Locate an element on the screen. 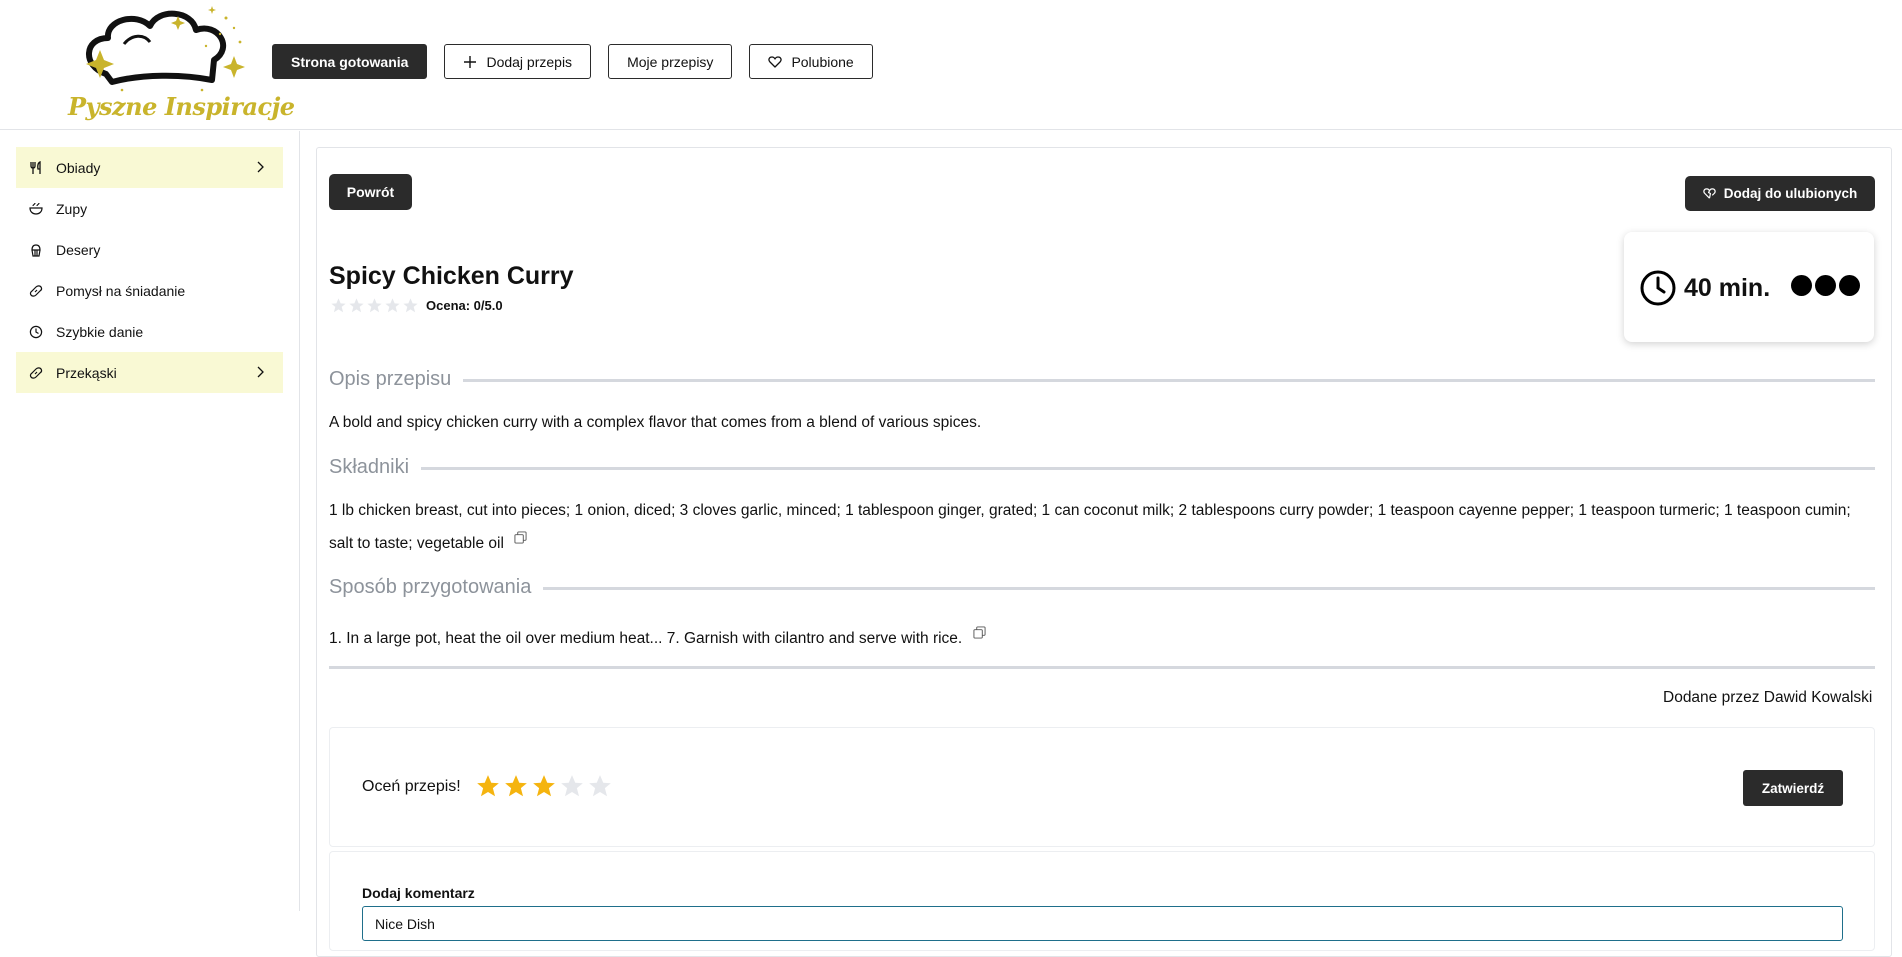 Image resolution: width=1902 pixels, height=957 pixels. ingredients-section-heading: Składniki is located at coordinates (1102, 467).